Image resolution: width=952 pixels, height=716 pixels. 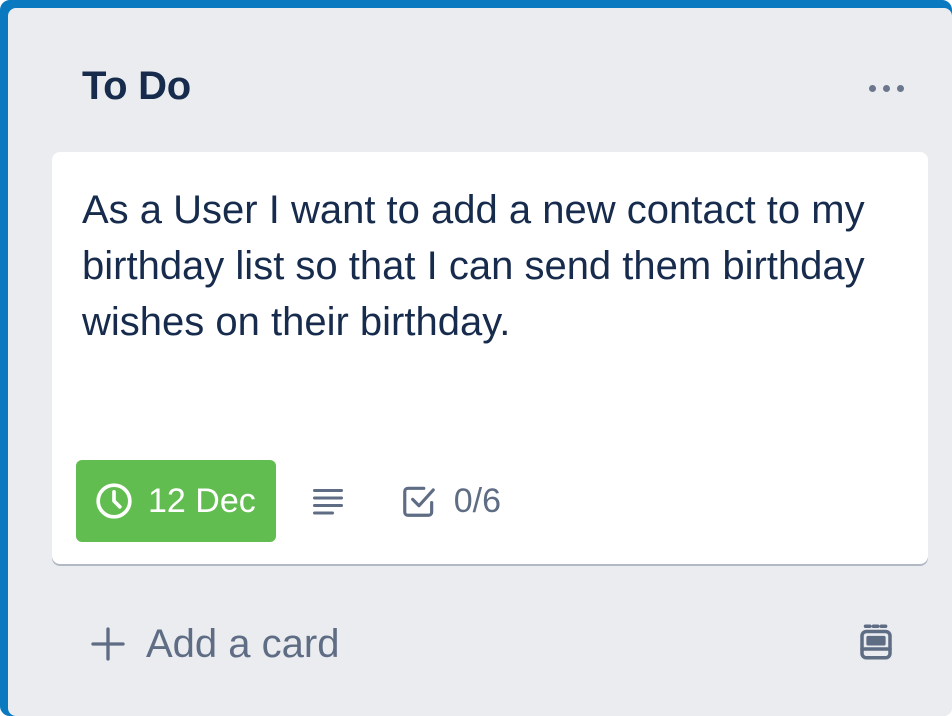 What do you see at coordinates (328, 501) in the screenshot?
I see `description-icon` at bounding box center [328, 501].